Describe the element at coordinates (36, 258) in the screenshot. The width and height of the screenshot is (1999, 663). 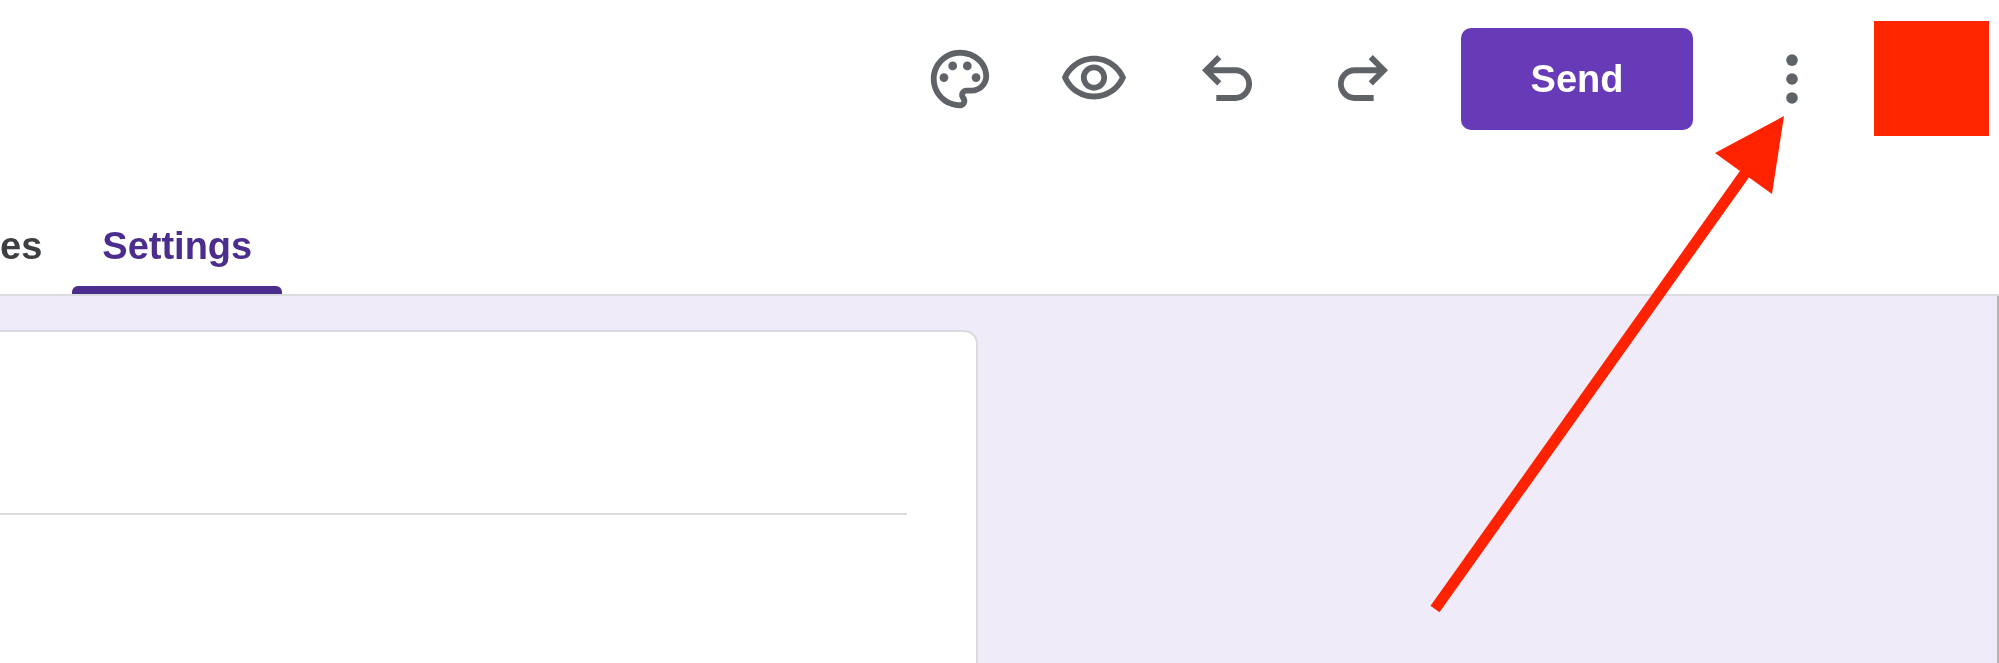
I see `tab: es` at that location.